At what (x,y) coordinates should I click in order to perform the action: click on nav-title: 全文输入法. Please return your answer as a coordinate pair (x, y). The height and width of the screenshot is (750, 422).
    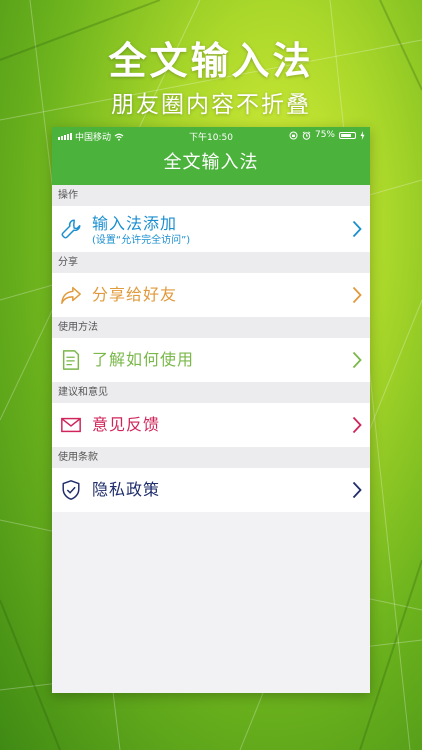
    Looking at the image, I should click on (211, 162).